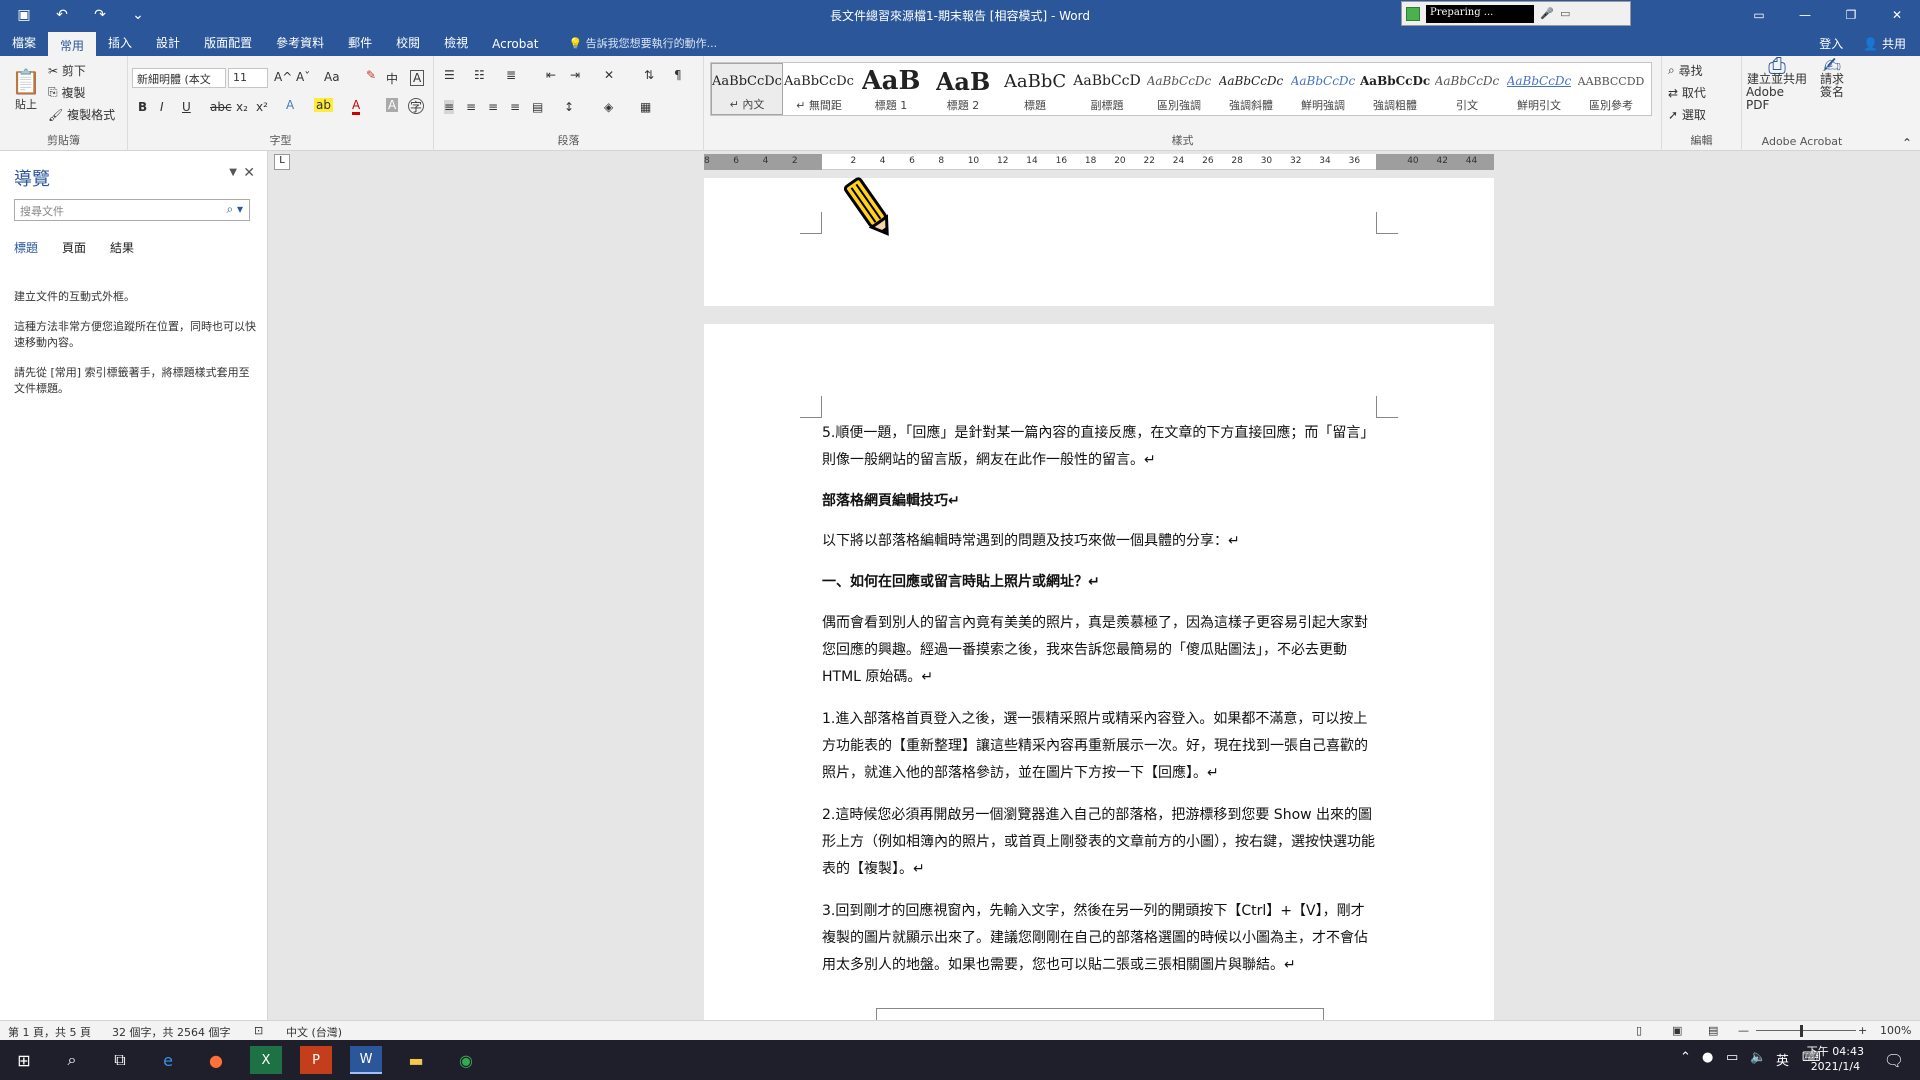 The image size is (1920, 1080). Describe the element at coordinates (963, 89) in the screenshot. I see `style-heading-2: AaB 標題 2` at that location.